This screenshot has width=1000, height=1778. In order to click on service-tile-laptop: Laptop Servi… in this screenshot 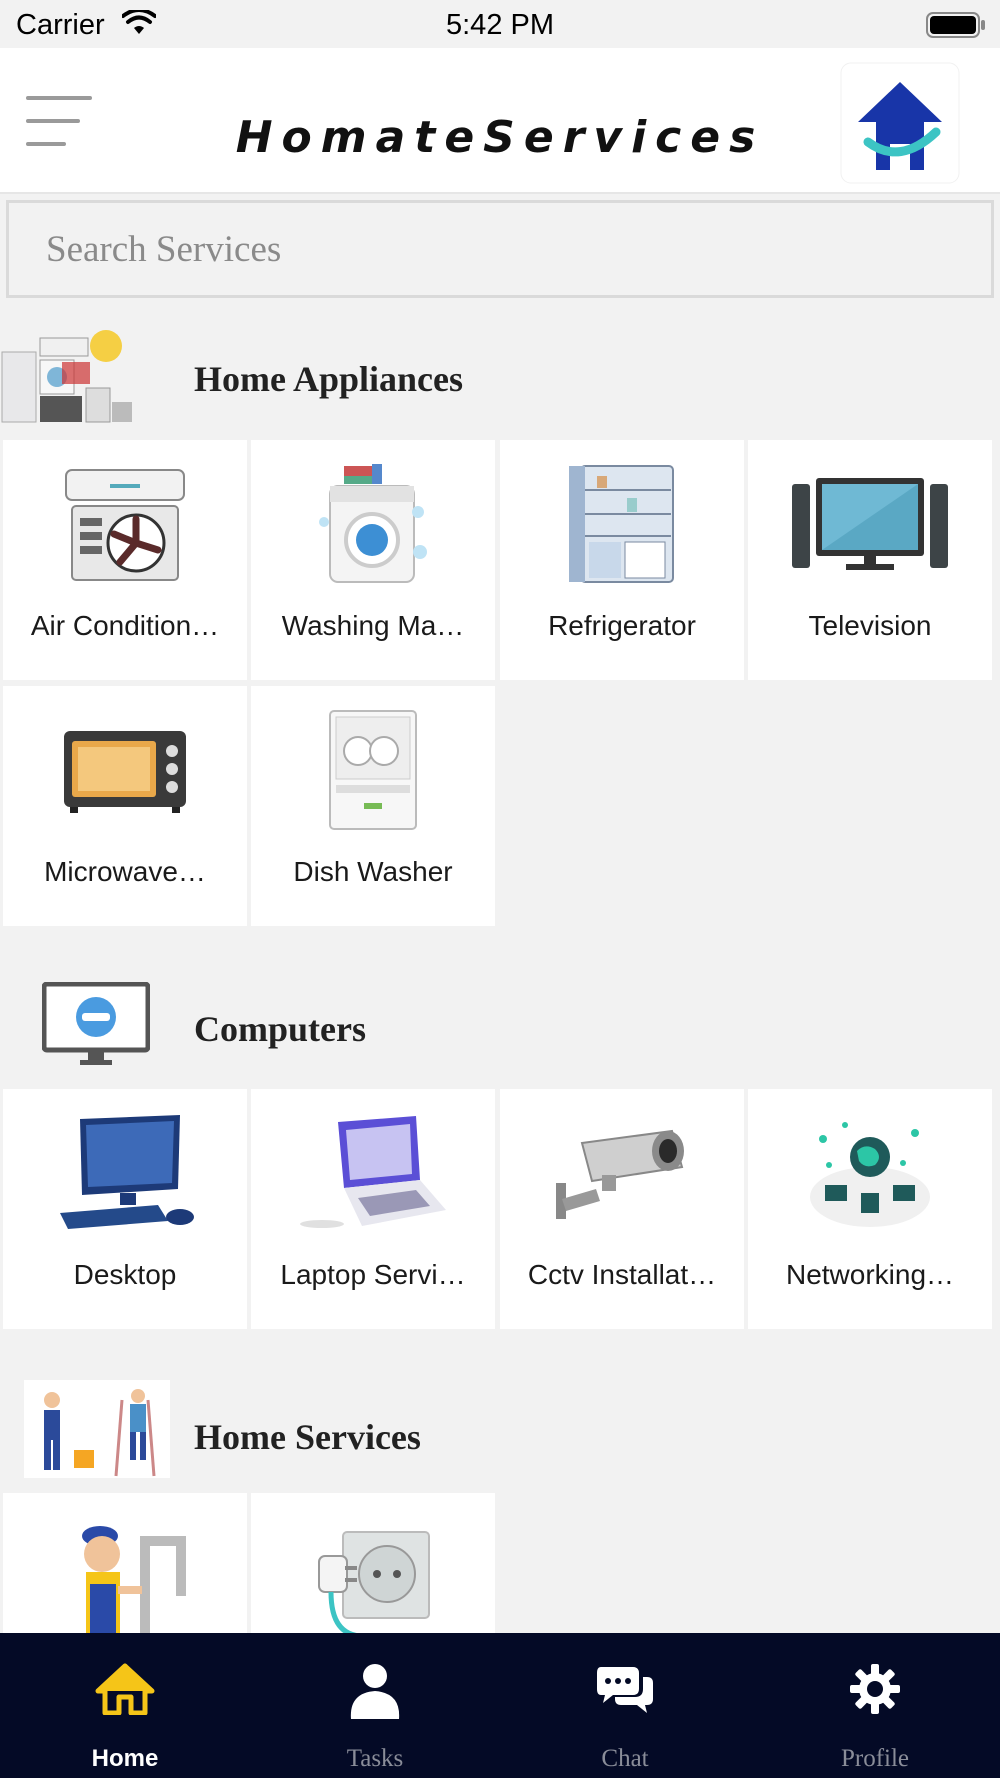, I will do `click(373, 1209)`.